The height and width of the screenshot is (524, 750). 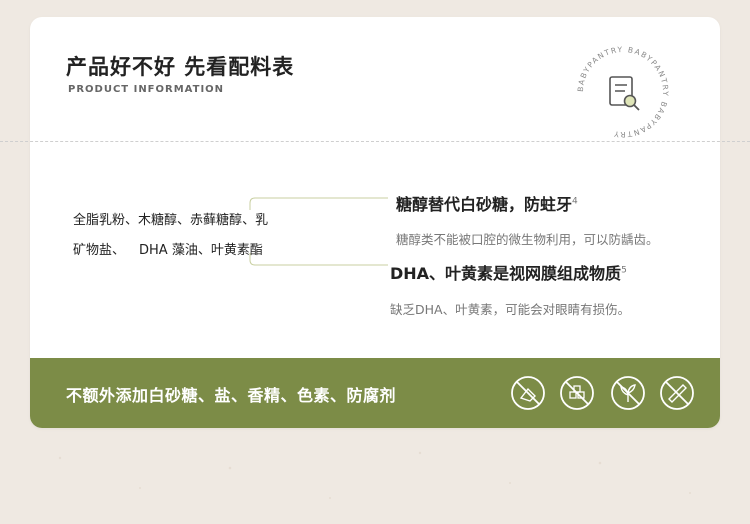 I want to click on background-texture, so click(x=374, y=475).